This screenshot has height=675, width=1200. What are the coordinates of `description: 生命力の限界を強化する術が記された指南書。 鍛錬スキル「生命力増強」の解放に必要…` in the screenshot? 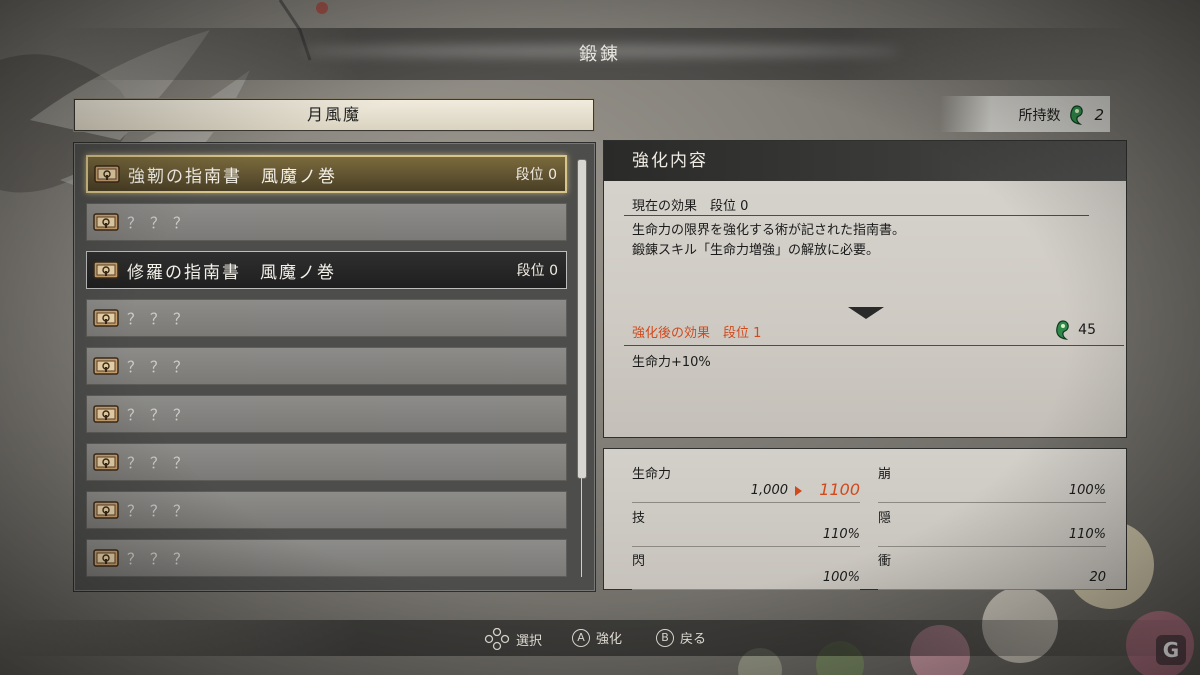 It's located at (872, 241).